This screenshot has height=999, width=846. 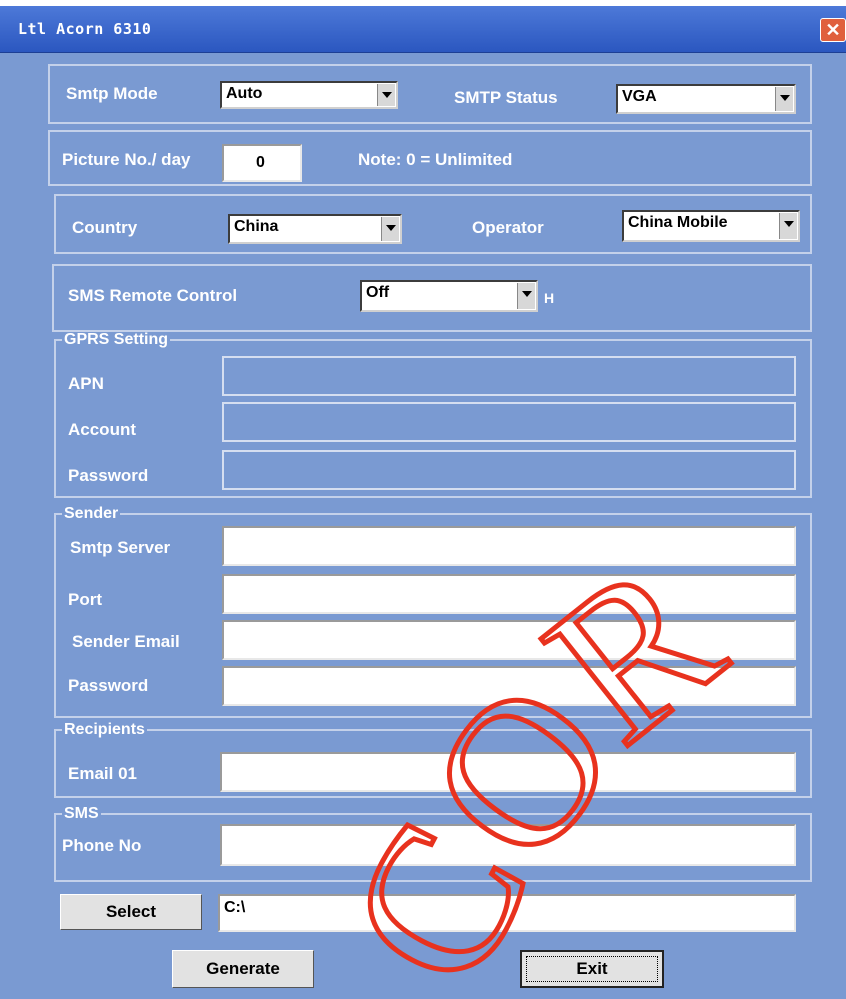 I want to click on phone-field, so click(x=508, y=845).